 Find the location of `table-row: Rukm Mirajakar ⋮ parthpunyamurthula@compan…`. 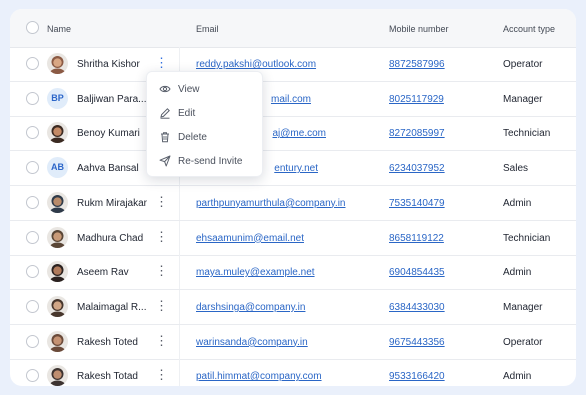

table-row: Rukm Mirajakar ⋮ parthpunyamurthula@compan… is located at coordinates (293, 203).